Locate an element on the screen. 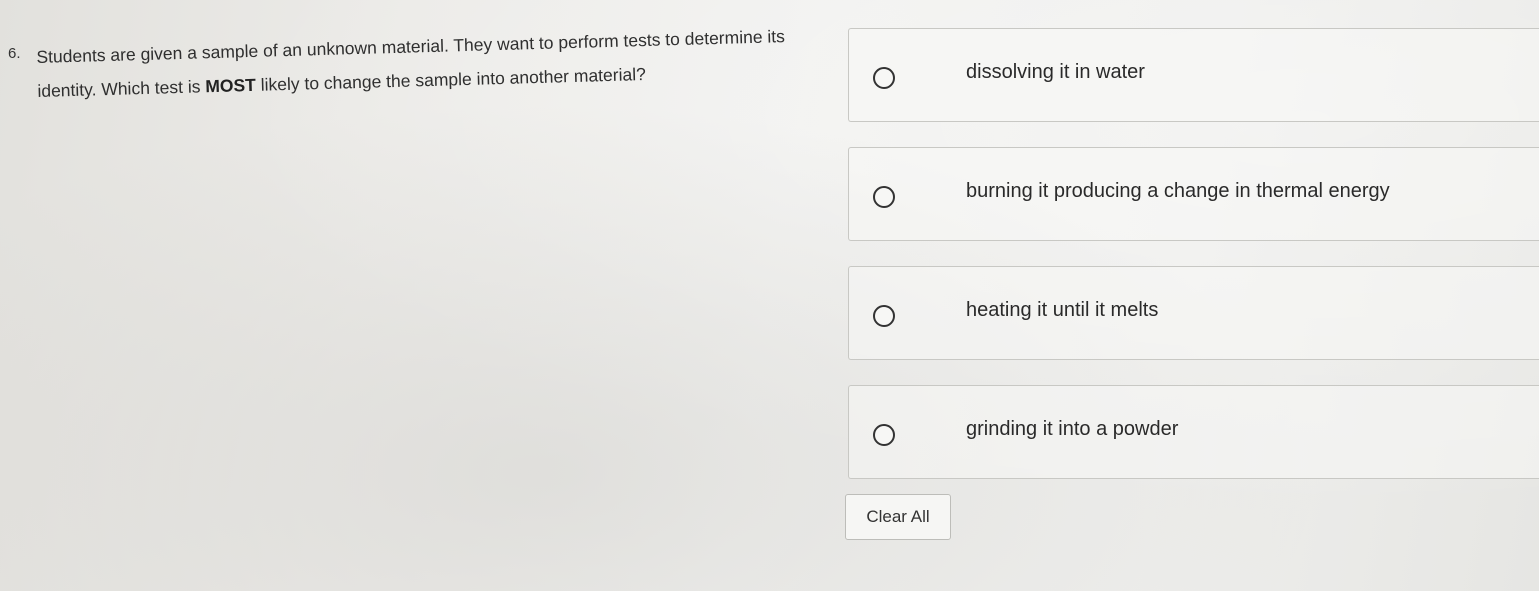  question-emphasis: MOST is located at coordinates (231, 85).